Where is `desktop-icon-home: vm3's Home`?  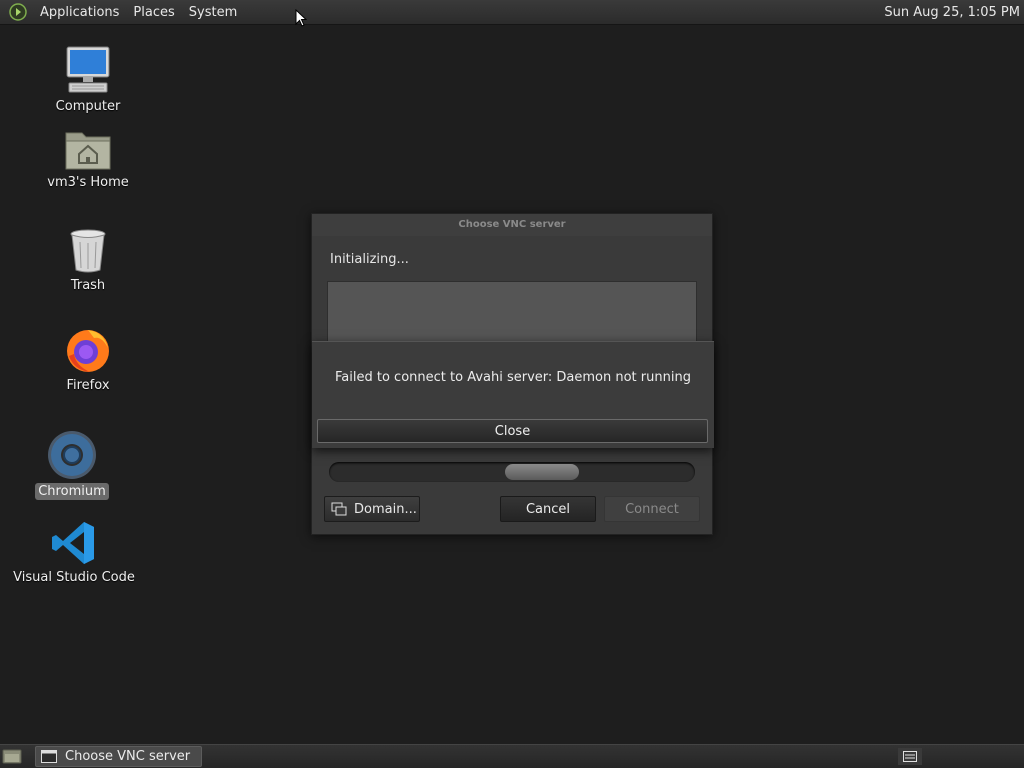
desktop-icon-home: vm3's Home is located at coordinates (88, 159).